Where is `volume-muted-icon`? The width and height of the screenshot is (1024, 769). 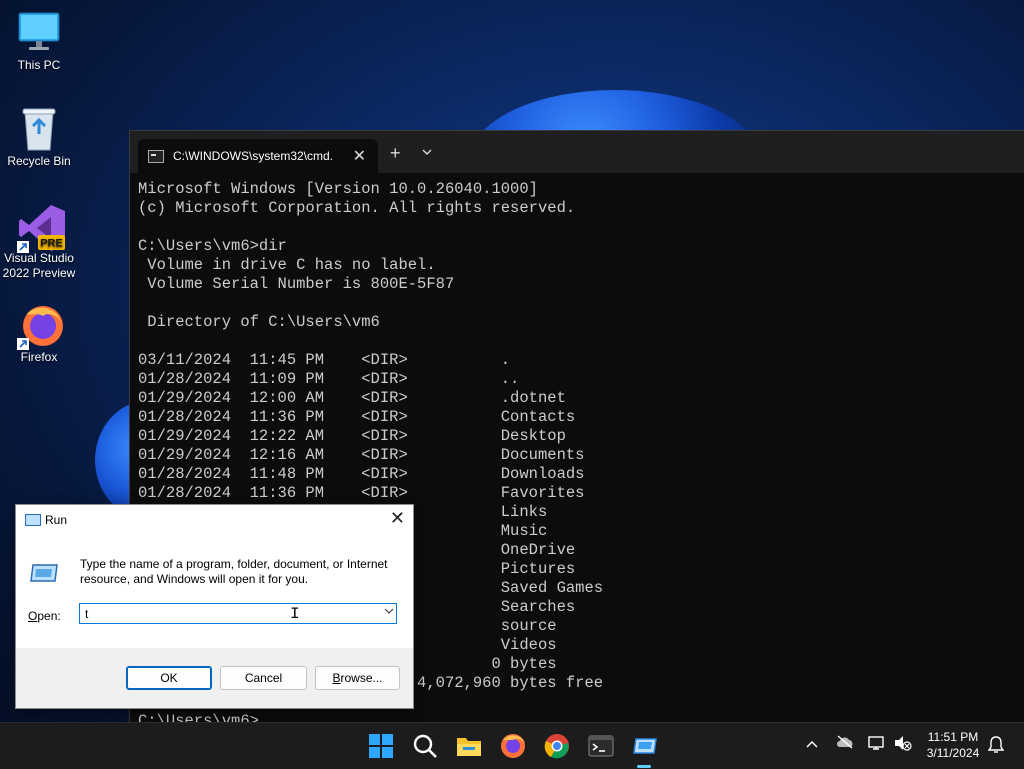 volume-muted-icon is located at coordinates (903, 744).